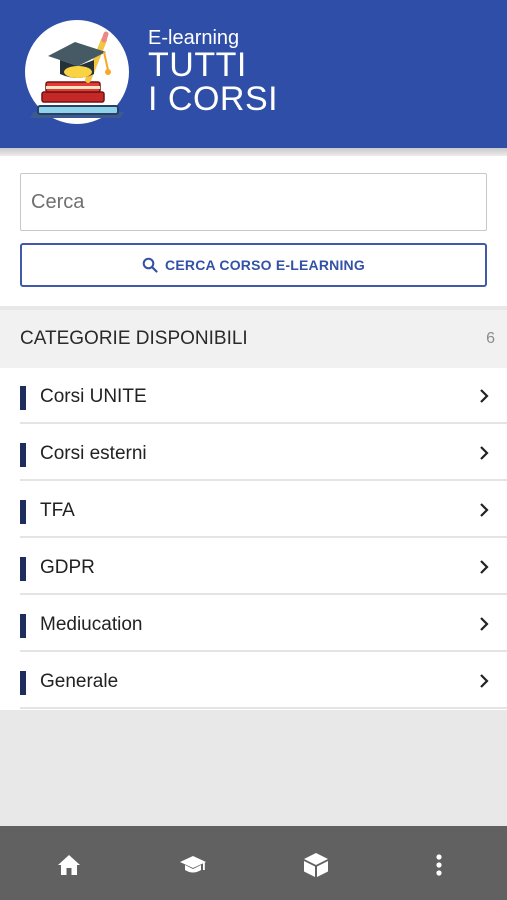 This screenshot has height=900, width=507. What do you see at coordinates (253, 202) in the screenshot?
I see `search-input` at bounding box center [253, 202].